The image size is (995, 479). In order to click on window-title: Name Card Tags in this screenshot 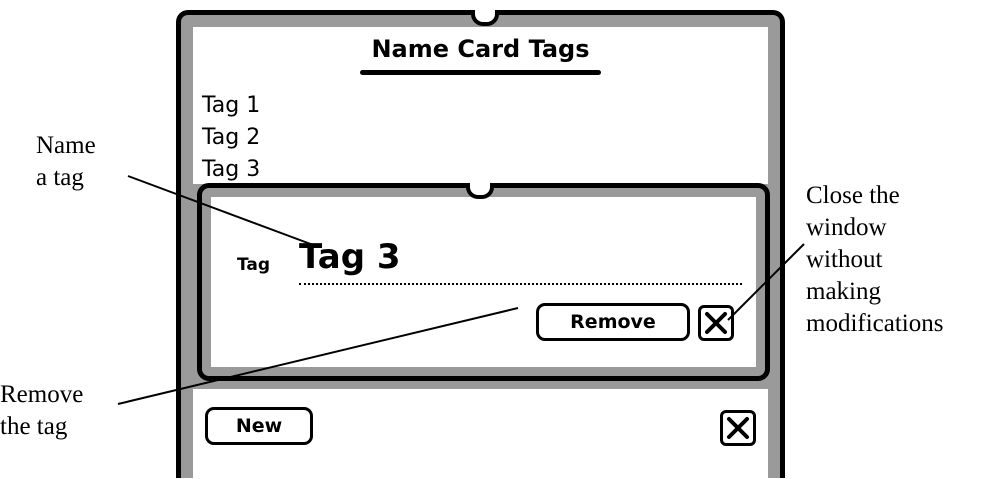, I will do `click(480, 49)`.